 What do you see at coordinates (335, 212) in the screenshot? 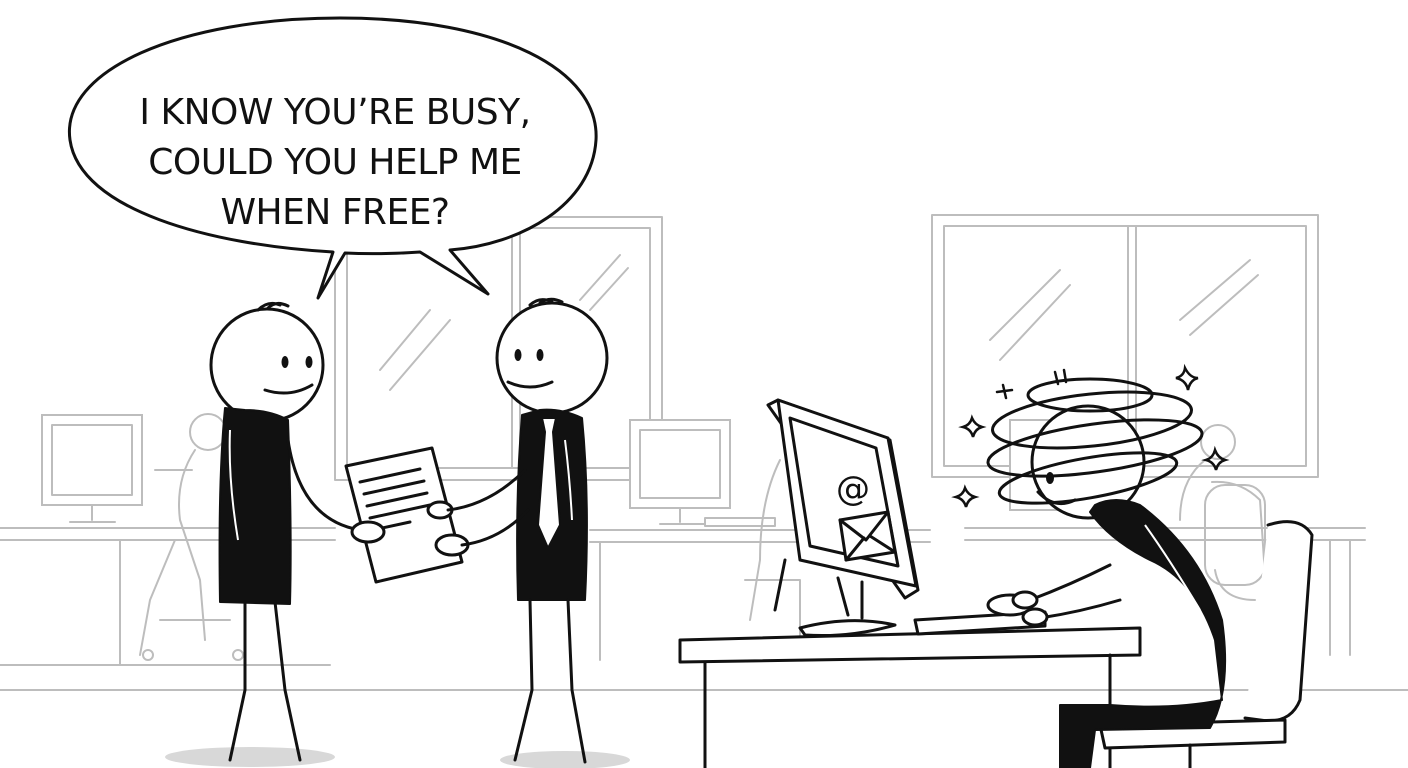
I see `speech-line-3: WHEN FREE?` at bounding box center [335, 212].